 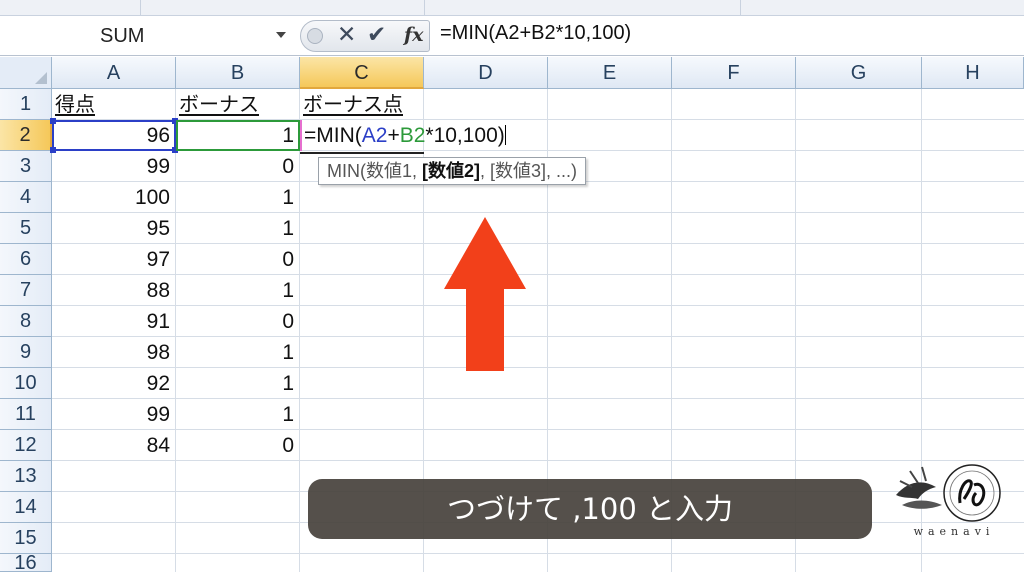 I want to click on cell-a3: 99, so click(x=114, y=166).